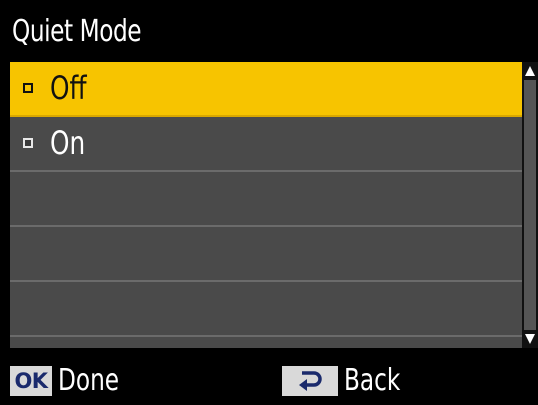 Image resolution: width=538 pixels, height=405 pixels. Describe the element at coordinates (77, 31) in the screenshot. I see `screen-title: Quiet Mode` at that location.